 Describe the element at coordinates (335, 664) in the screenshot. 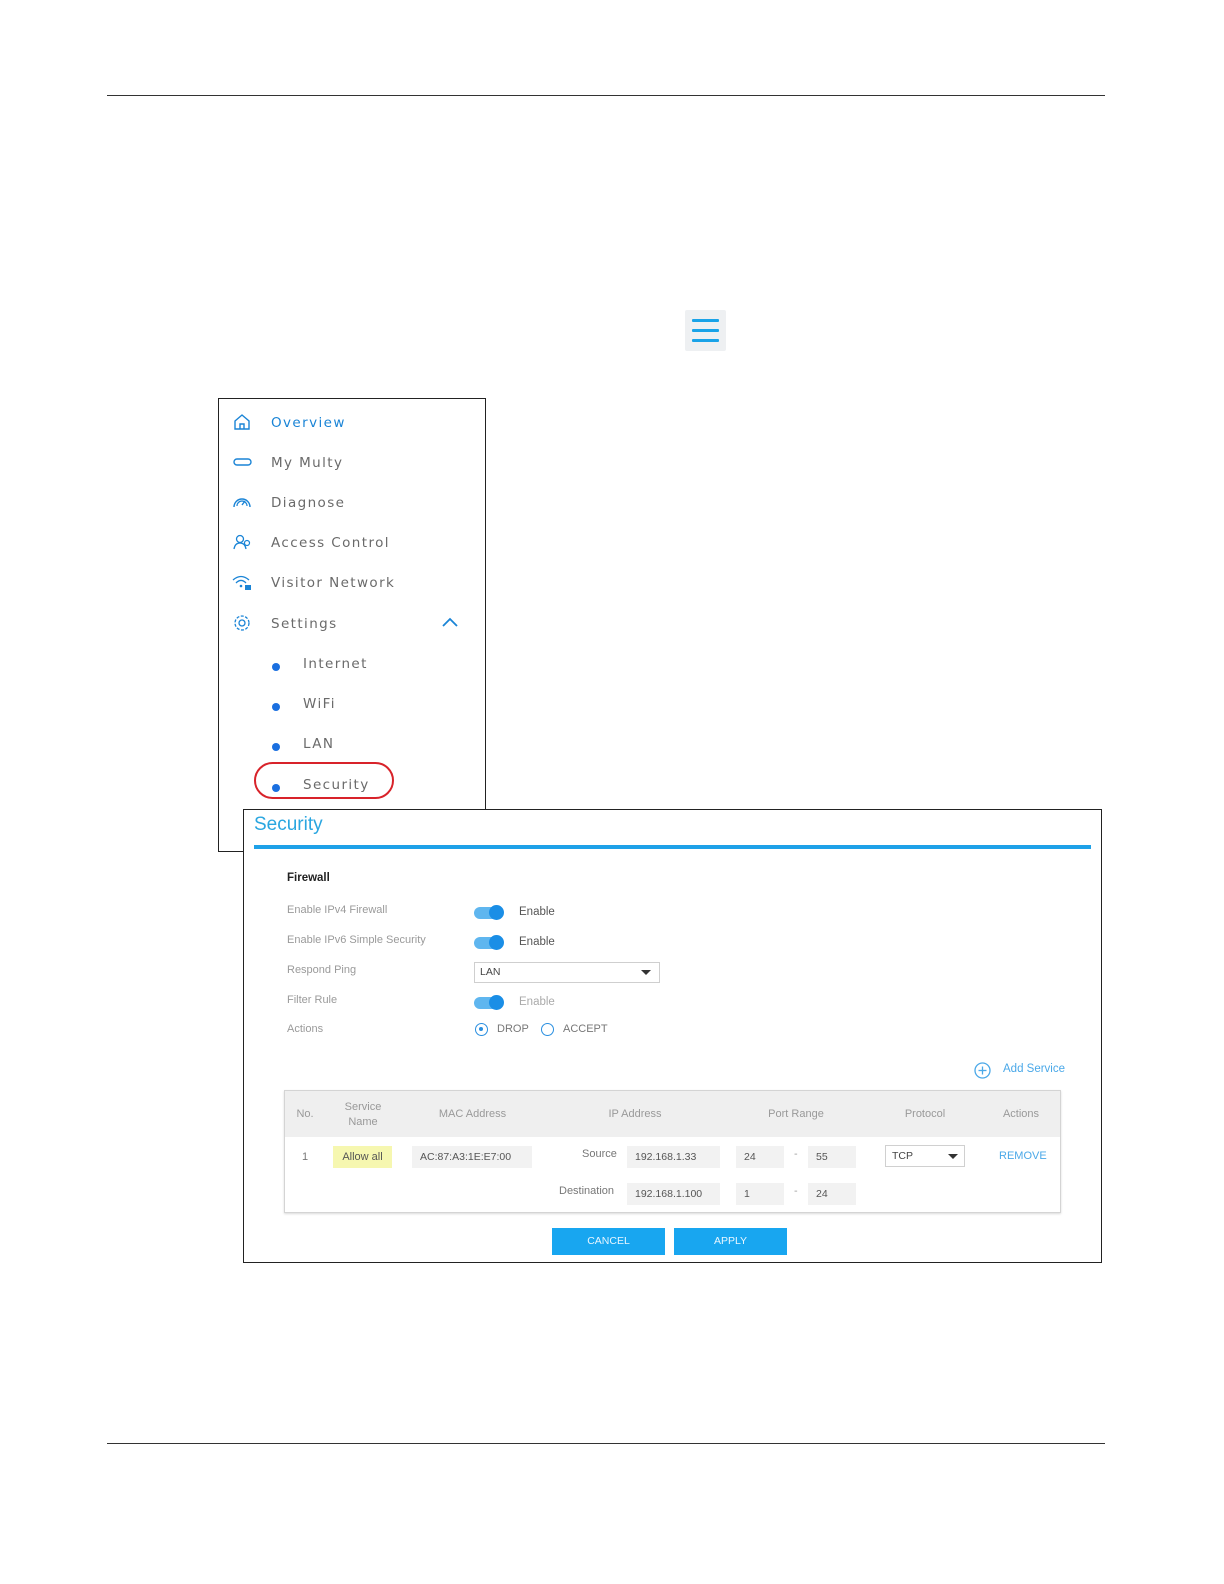

I see `sub-item-label: Internet` at that location.